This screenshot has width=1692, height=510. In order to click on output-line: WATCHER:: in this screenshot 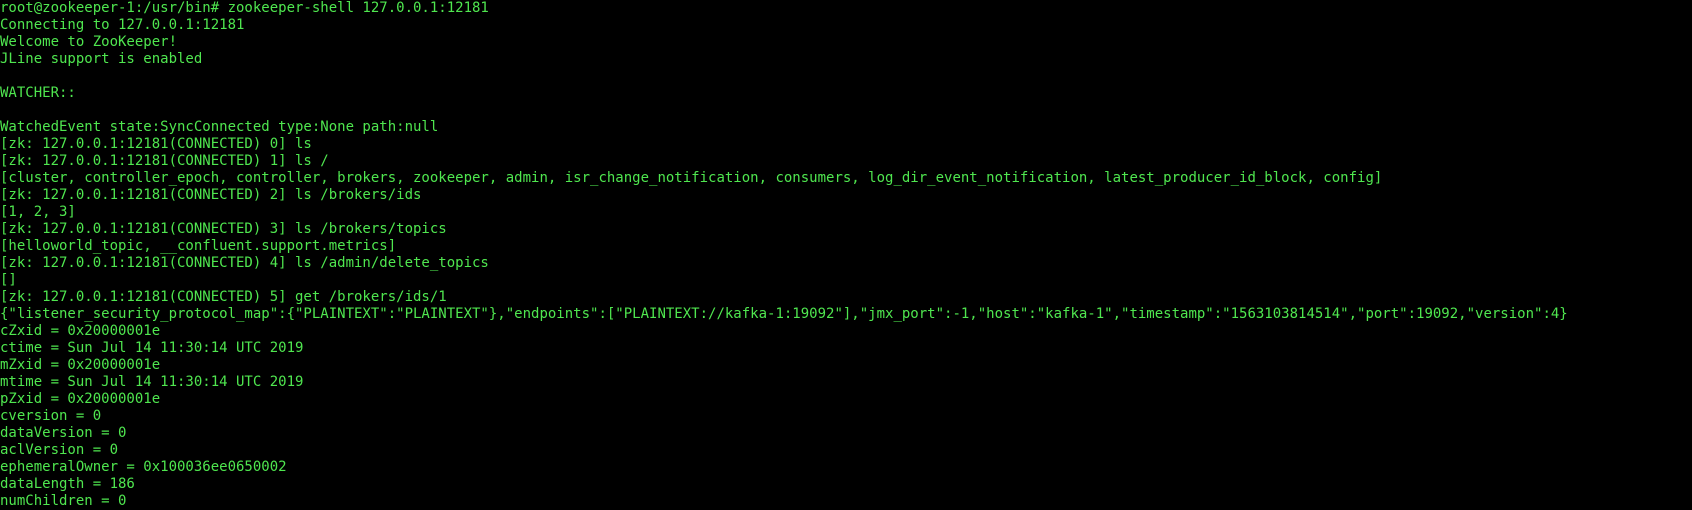, I will do `click(38, 93)`.